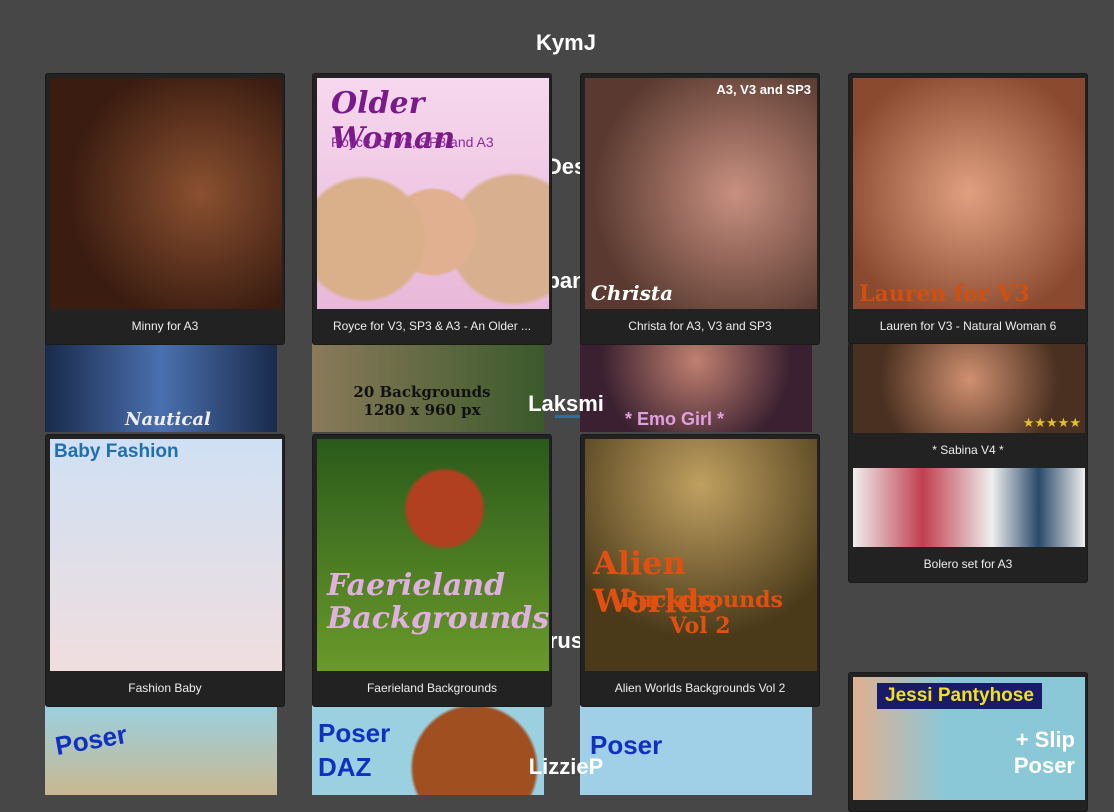 The width and height of the screenshot is (1114, 812). I want to click on gallery-card: Jessi Pantyhose + Slip Poser, so click(968, 742).